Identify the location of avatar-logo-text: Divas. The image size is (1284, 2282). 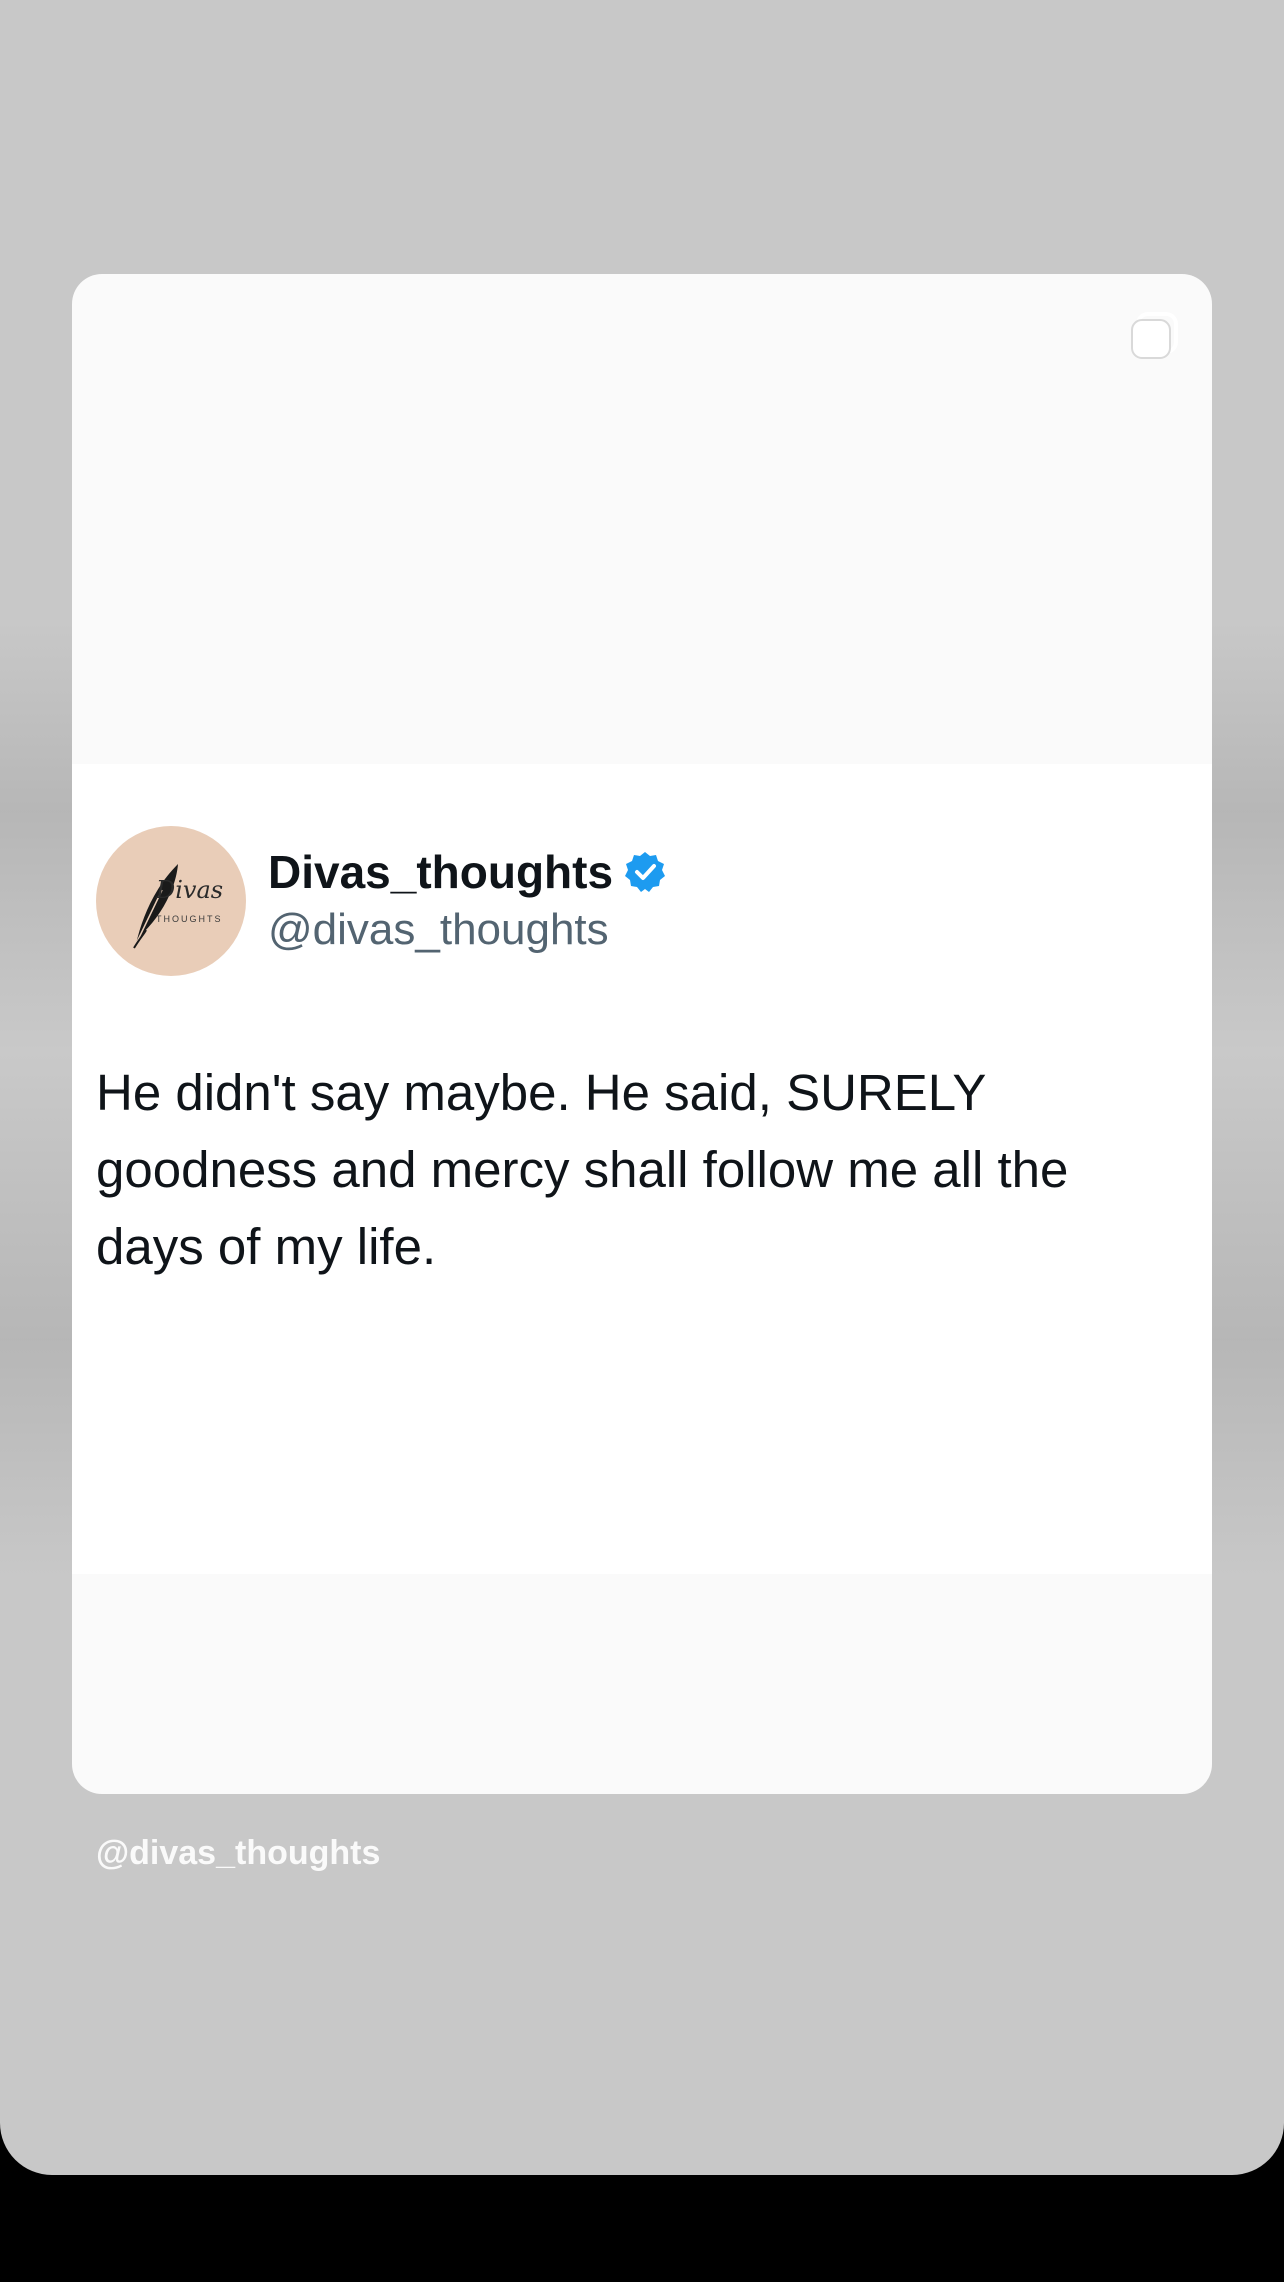
(189, 890).